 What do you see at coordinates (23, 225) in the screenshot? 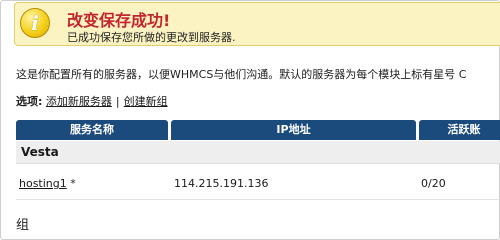
I see `group-section-label: 组` at bounding box center [23, 225].